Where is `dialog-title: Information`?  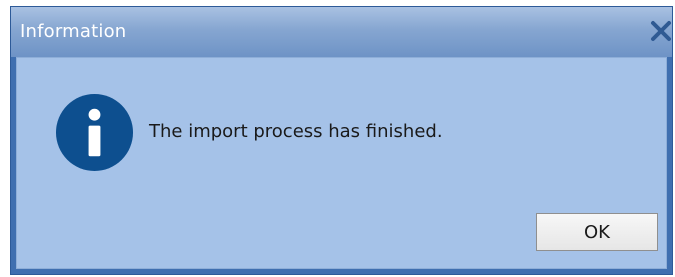
dialog-title: Information is located at coordinates (73, 31).